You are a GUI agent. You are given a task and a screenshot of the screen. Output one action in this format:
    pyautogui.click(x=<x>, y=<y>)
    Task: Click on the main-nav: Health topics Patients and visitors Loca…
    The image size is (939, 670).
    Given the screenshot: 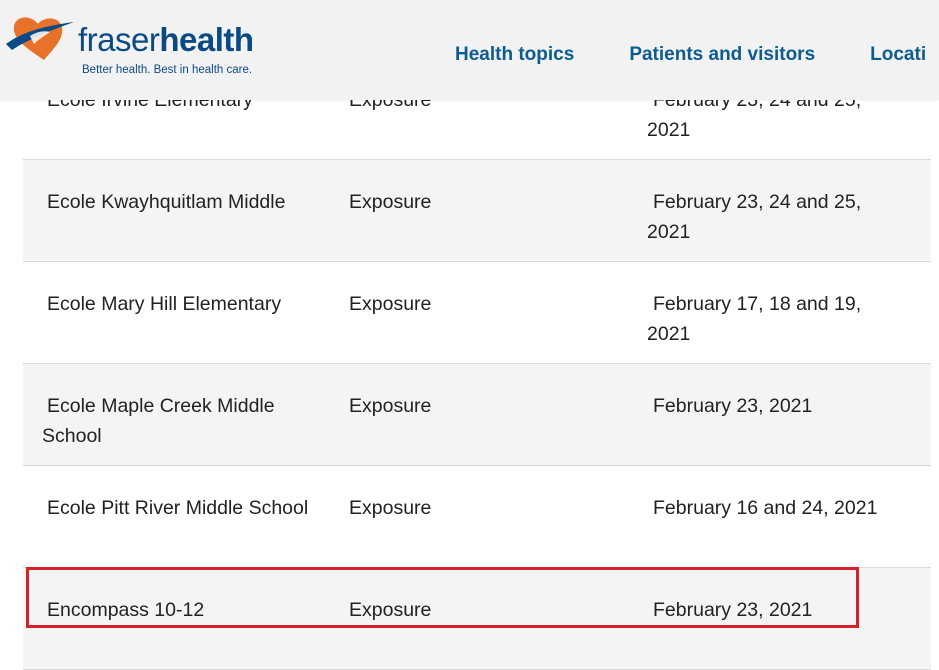 What is the action you would take?
    pyautogui.click(x=697, y=55)
    